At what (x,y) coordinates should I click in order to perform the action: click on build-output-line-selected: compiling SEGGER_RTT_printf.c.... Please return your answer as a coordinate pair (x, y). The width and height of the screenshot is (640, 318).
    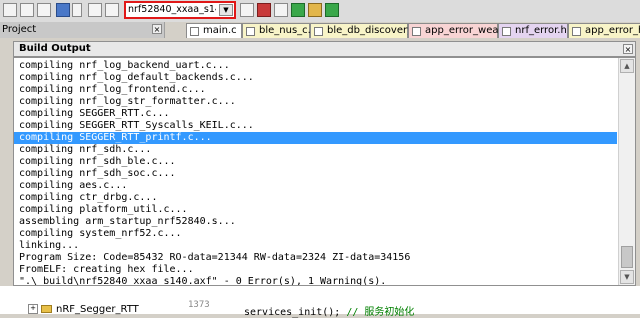
    Looking at the image, I should click on (315, 138).